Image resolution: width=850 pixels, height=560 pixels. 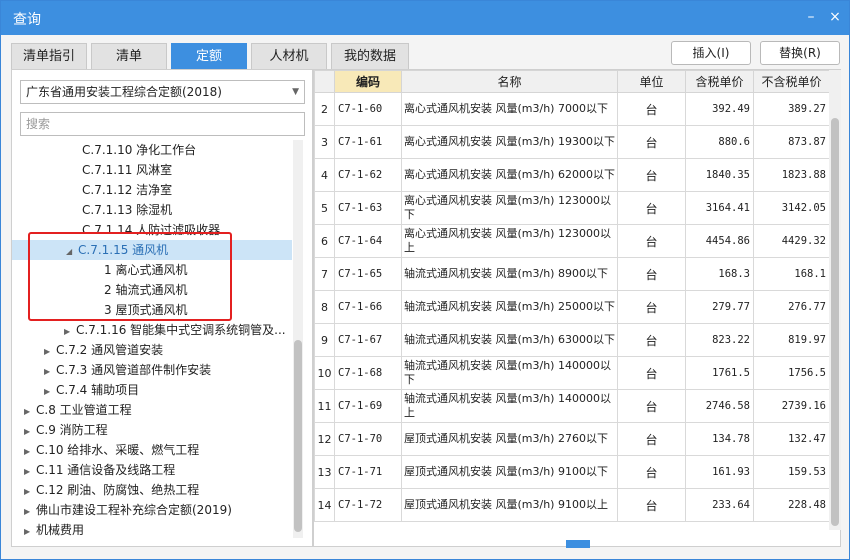 What do you see at coordinates (78, 410) in the screenshot?
I see `tree-node: ▶ C.8 工业管道工程` at bounding box center [78, 410].